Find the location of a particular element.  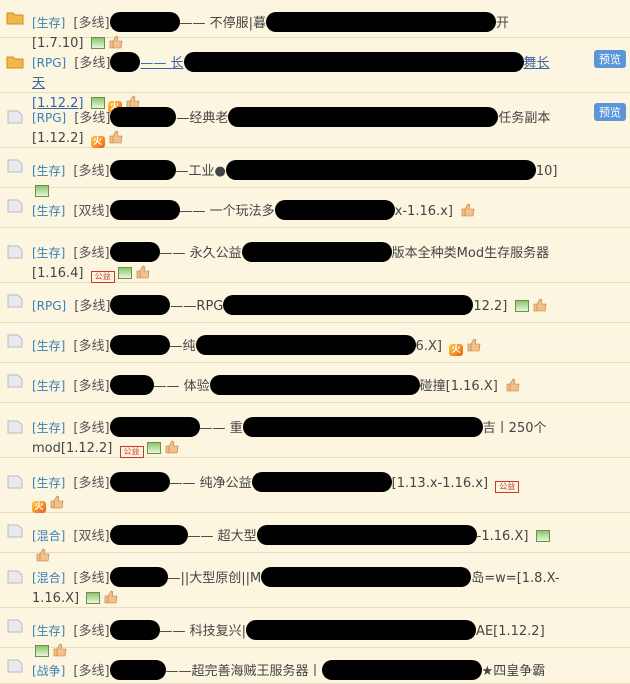

server-title-start: —— 科技复兴| is located at coordinates (203, 631).